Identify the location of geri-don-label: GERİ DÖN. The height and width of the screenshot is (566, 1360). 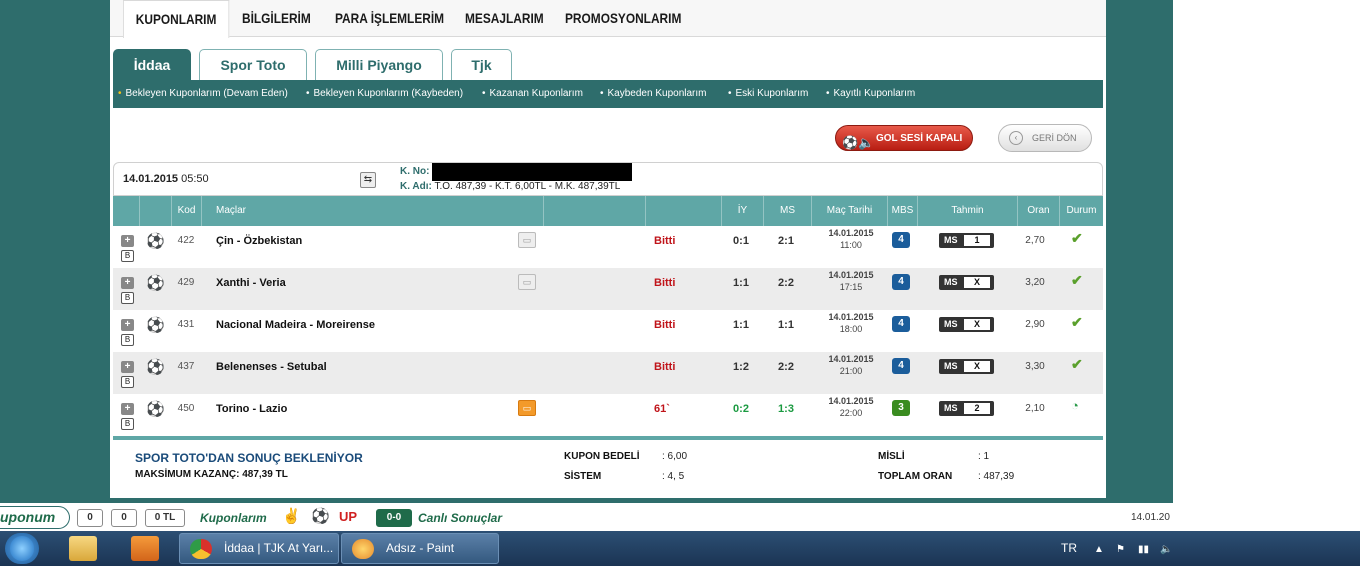
(1054, 138).